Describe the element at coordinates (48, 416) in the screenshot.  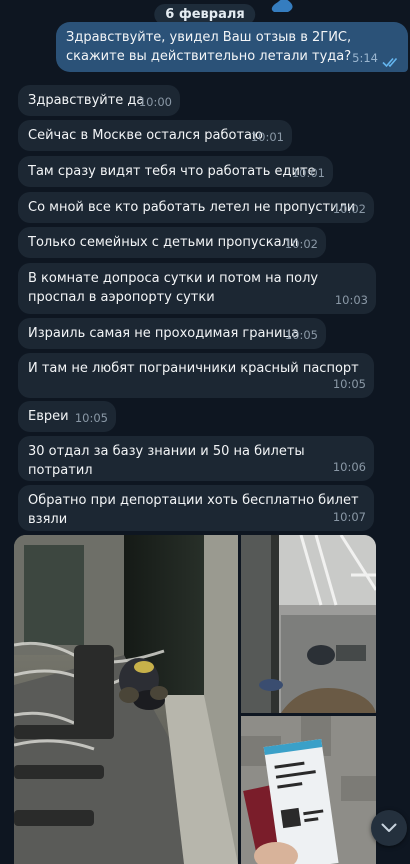
I see `message-text: Евреи` at that location.